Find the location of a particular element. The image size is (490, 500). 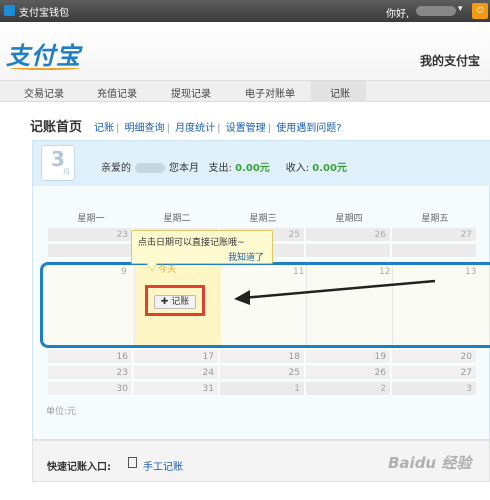

tab-transactions: 交易记录 is located at coordinates (44, 92).